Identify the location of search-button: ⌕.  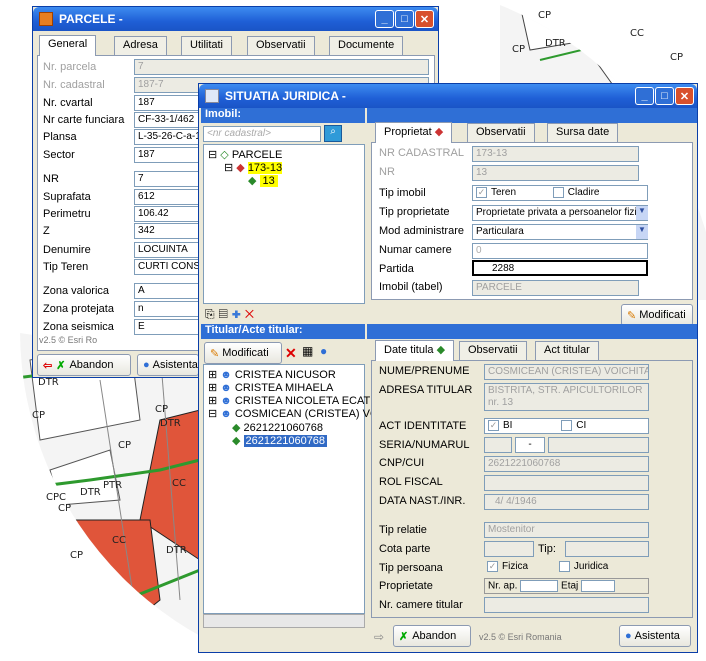
(333, 133).